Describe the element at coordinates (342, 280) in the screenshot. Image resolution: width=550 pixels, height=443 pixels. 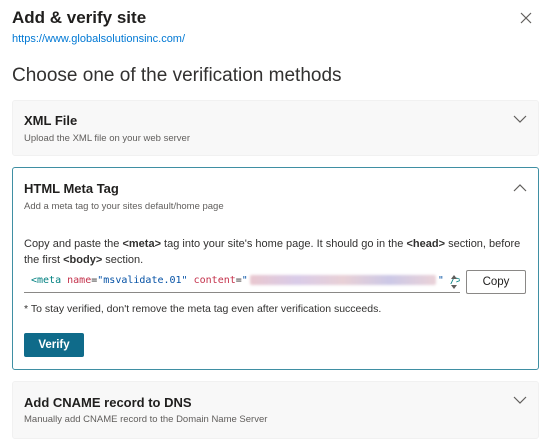
I see `redacted-content-value` at that location.